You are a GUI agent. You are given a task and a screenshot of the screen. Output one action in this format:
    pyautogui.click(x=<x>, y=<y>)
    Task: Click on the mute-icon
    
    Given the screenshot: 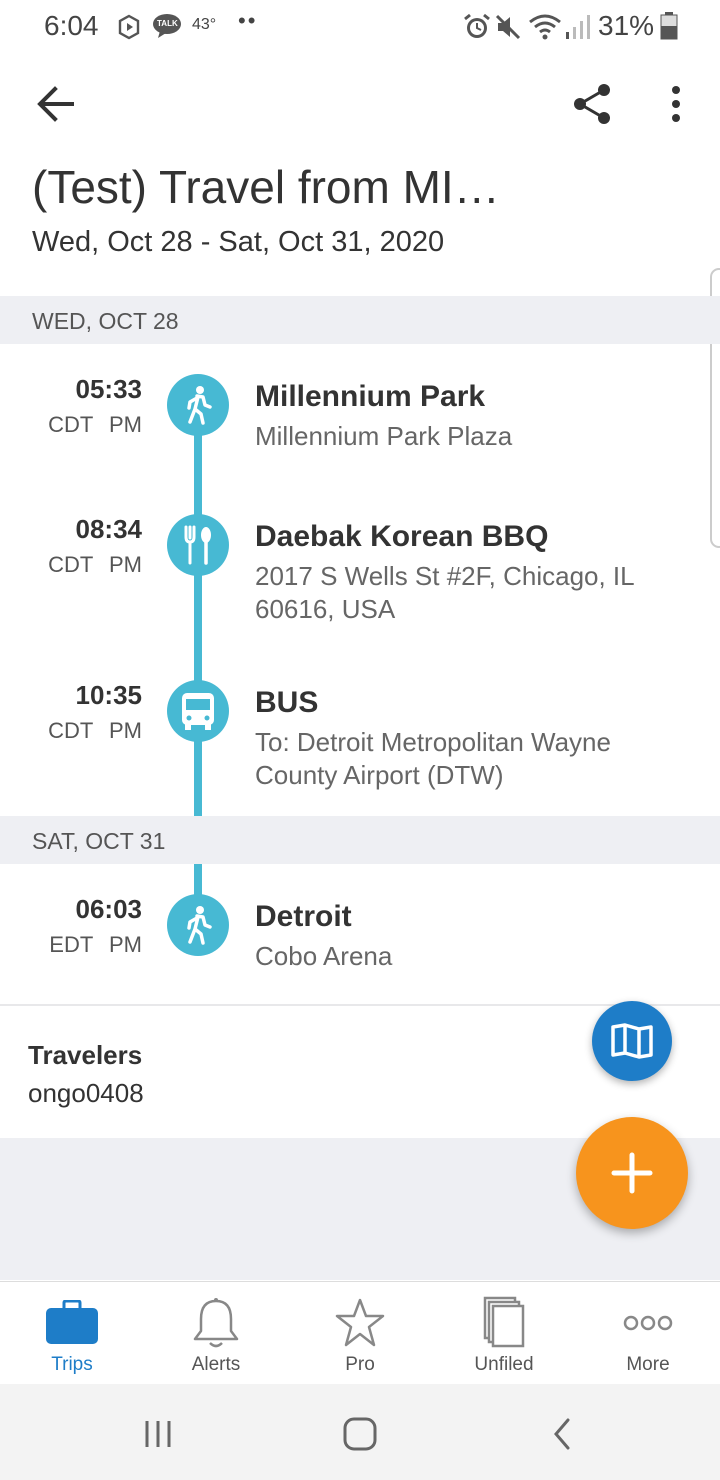 What is the action you would take?
    pyautogui.click(x=508, y=27)
    